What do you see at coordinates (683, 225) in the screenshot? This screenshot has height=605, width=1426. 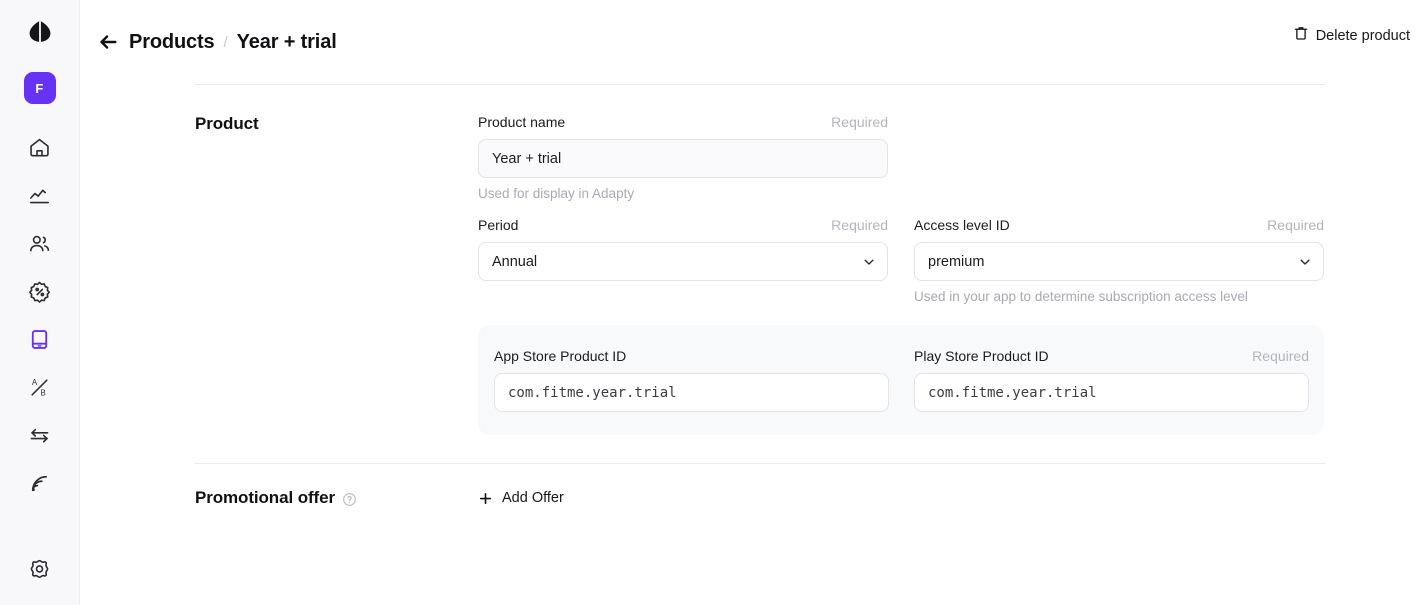 I see `field-head-period: Period Required` at bounding box center [683, 225].